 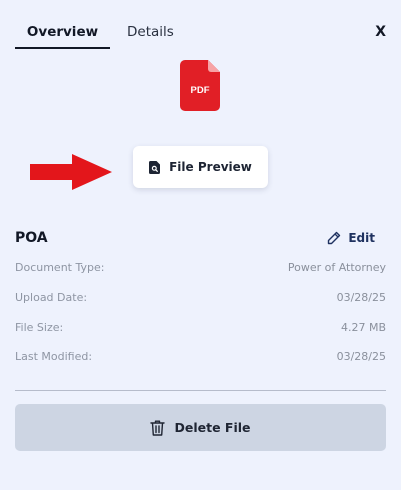 I want to click on edit-label: Edit, so click(x=361, y=238).